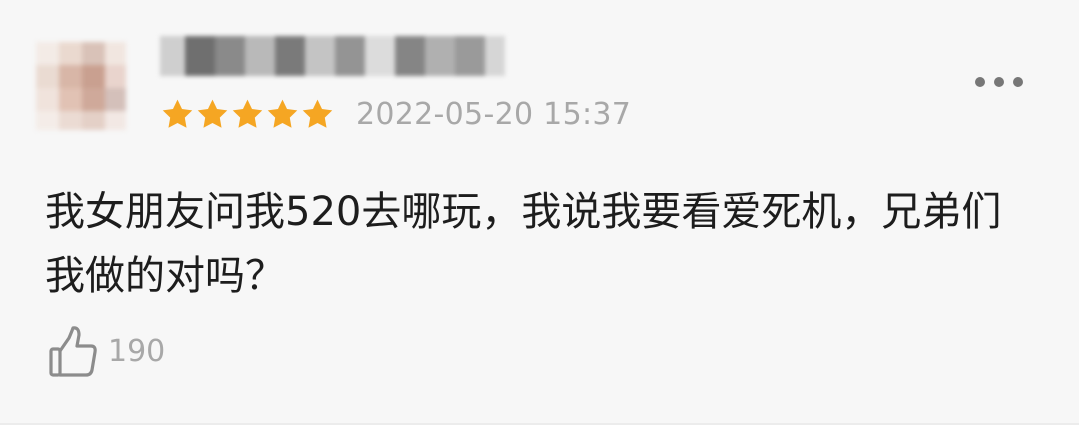 The height and width of the screenshot is (425, 1079). I want to click on thumbs-up-icon, so click(73, 352).